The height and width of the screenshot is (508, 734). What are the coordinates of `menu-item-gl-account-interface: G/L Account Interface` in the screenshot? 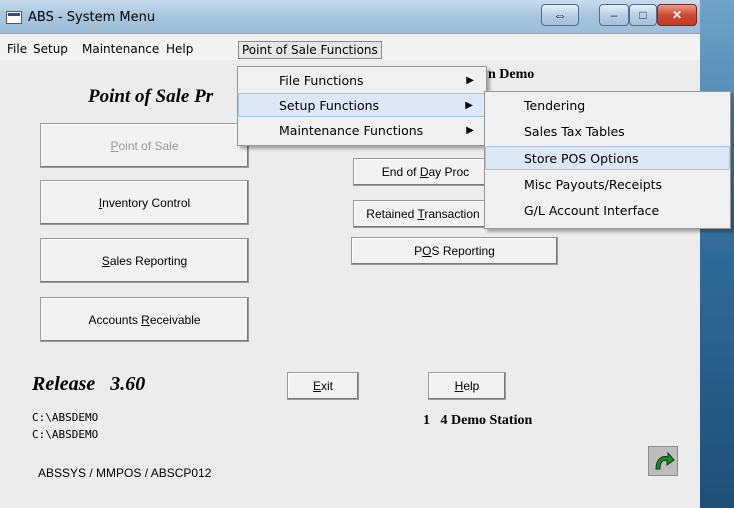 It's located at (607, 211).